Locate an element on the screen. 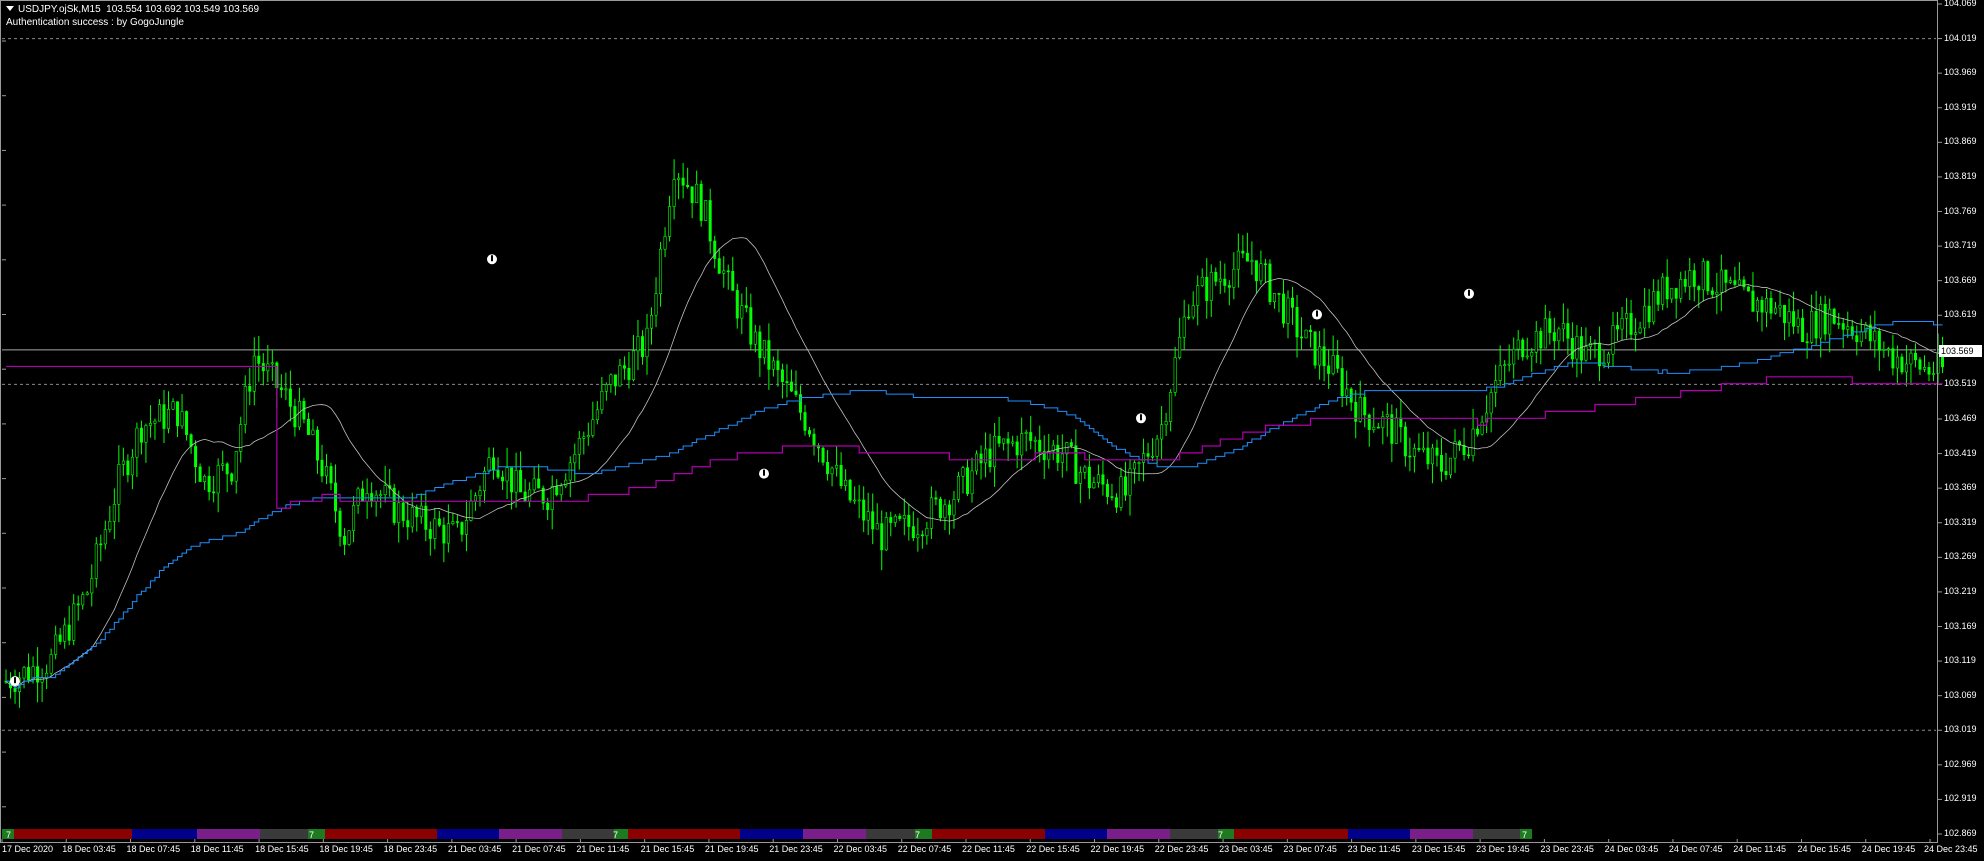 The width and height of the screenshot is (1984, 861). time-tick-label: 24 Dec 07:45 is located at coordinates (1695, 849).